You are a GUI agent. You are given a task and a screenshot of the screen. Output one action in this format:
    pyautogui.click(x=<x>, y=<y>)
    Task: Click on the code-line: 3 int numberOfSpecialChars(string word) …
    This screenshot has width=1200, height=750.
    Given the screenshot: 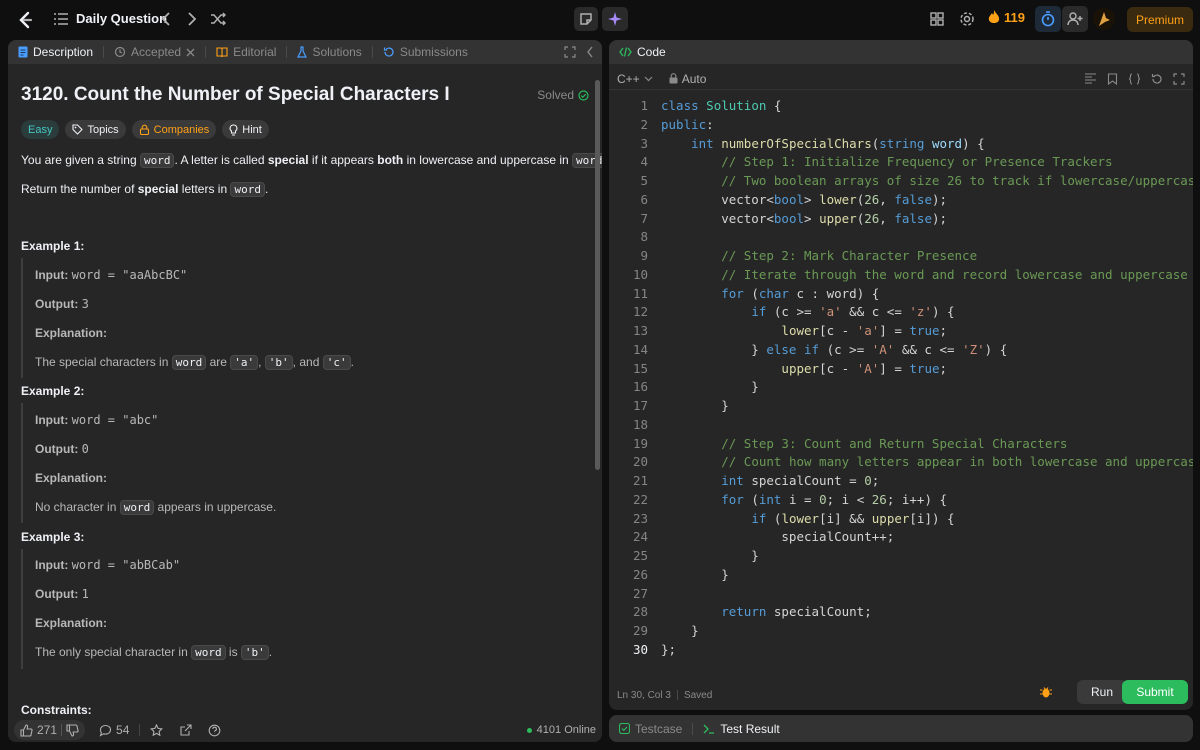 What is the action you would take?
    pyautogui.click(x=901, y=144)
    